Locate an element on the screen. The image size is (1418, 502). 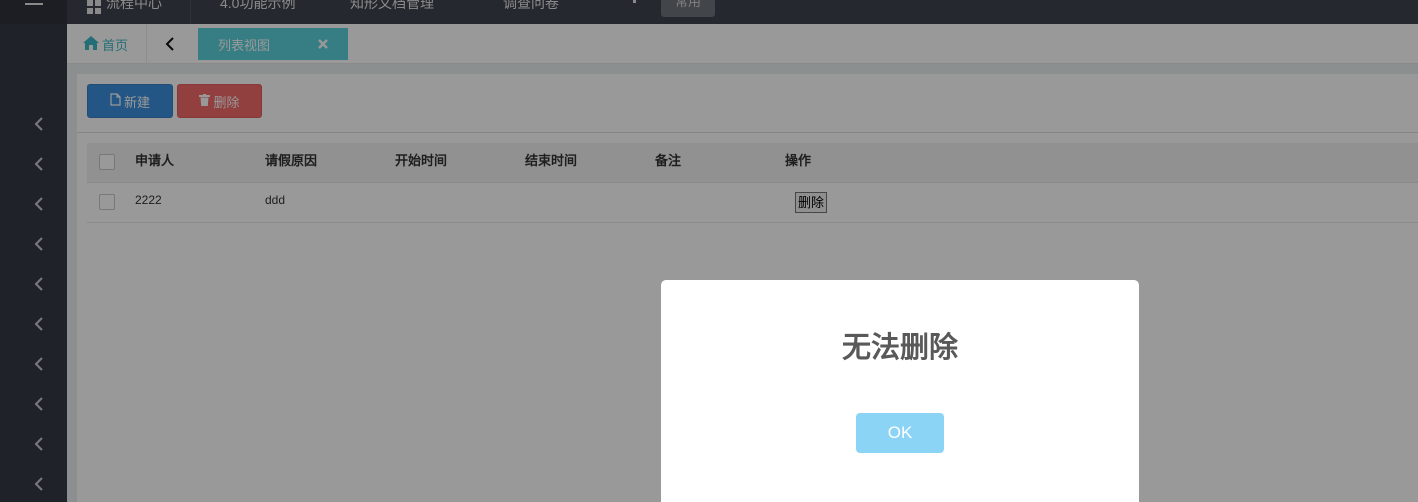
ok-button: OK is located at coordinates (900, 433).